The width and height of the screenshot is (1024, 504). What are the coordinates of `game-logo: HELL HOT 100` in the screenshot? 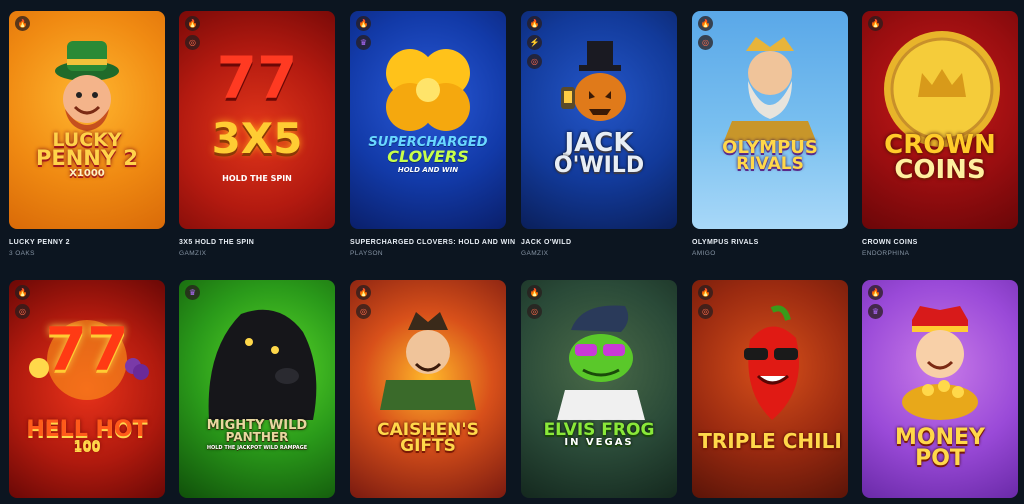 It's located at (87, 435).